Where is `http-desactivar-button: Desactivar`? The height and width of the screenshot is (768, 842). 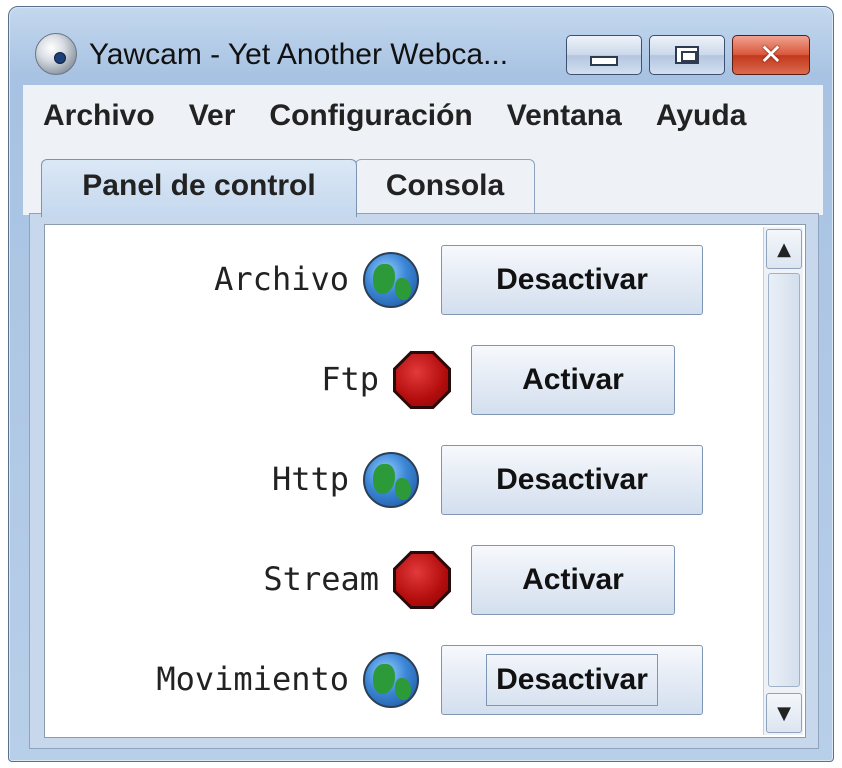
http-desactivar-button: Desactivar is located at coordinates (572, 480).